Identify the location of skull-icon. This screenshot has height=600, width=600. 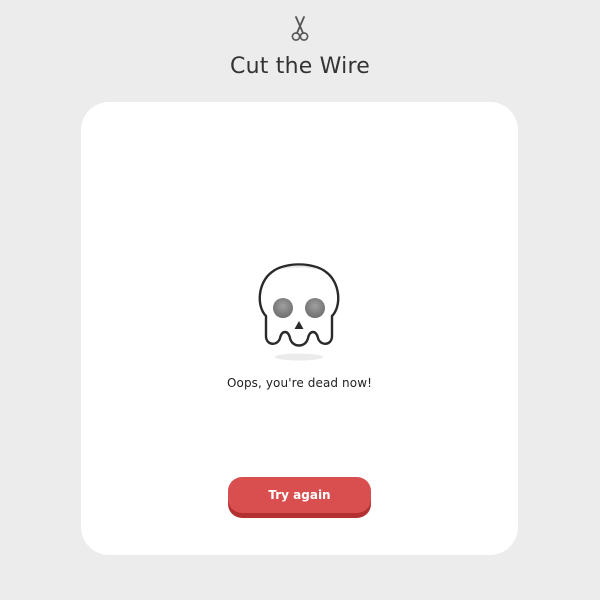
(299, 311).